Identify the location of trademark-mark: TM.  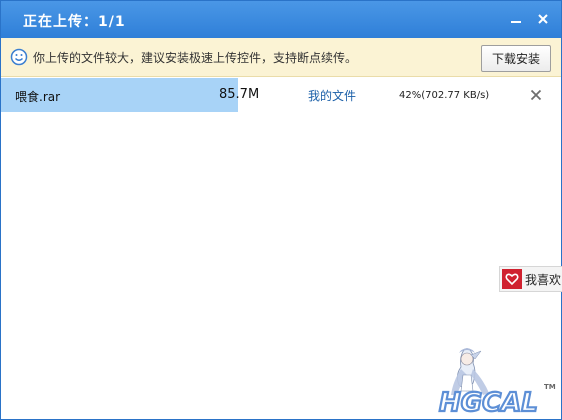
(550, 387).